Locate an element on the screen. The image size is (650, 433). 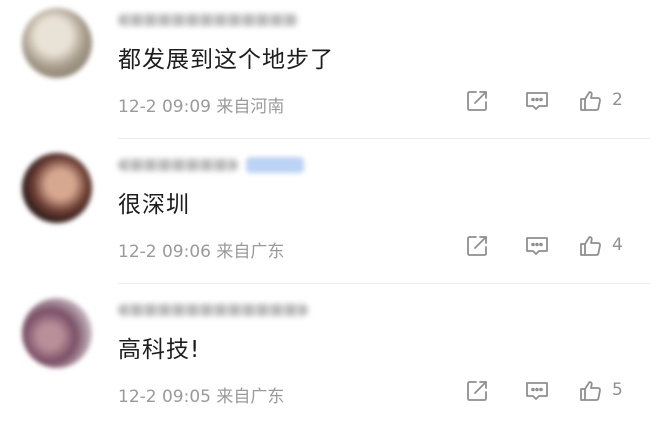
comment-meta: 12-2 09:09 来自河南 is located at coordinates (201, 104).